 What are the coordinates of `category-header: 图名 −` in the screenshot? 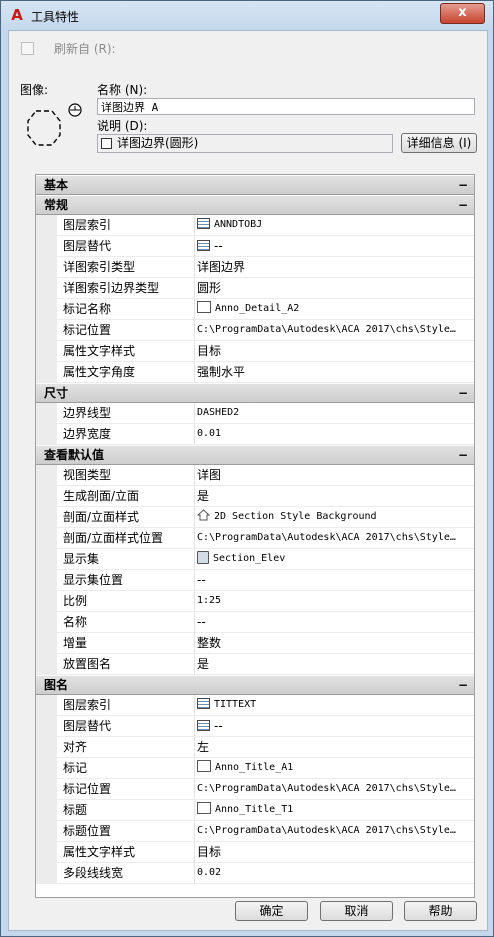 It's located at (255, 685).